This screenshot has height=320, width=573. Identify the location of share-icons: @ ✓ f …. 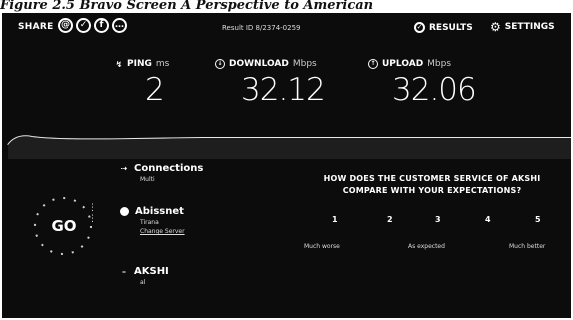
(92, 25).